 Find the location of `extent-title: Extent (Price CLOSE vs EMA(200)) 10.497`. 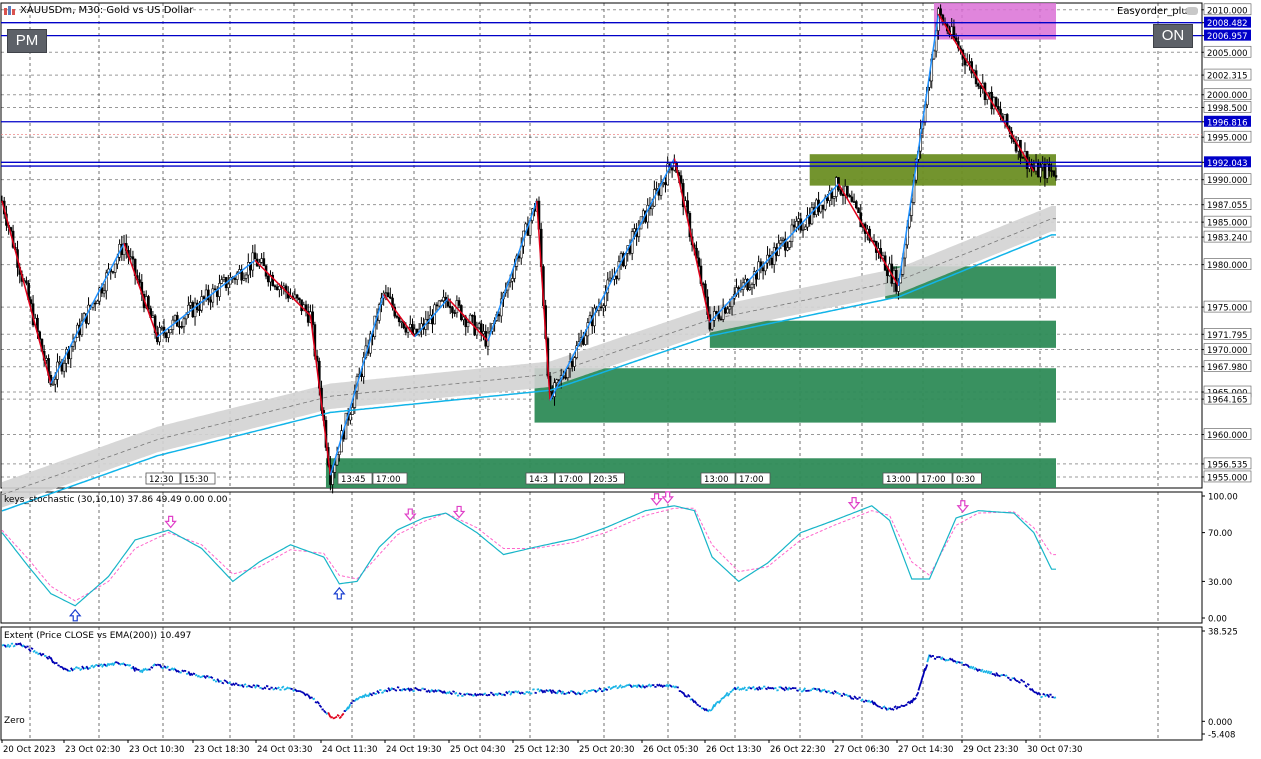

extent-title: Extent (Price CLOSE vs EMA(200)) 10.497 is located at coordinates (97, 636).